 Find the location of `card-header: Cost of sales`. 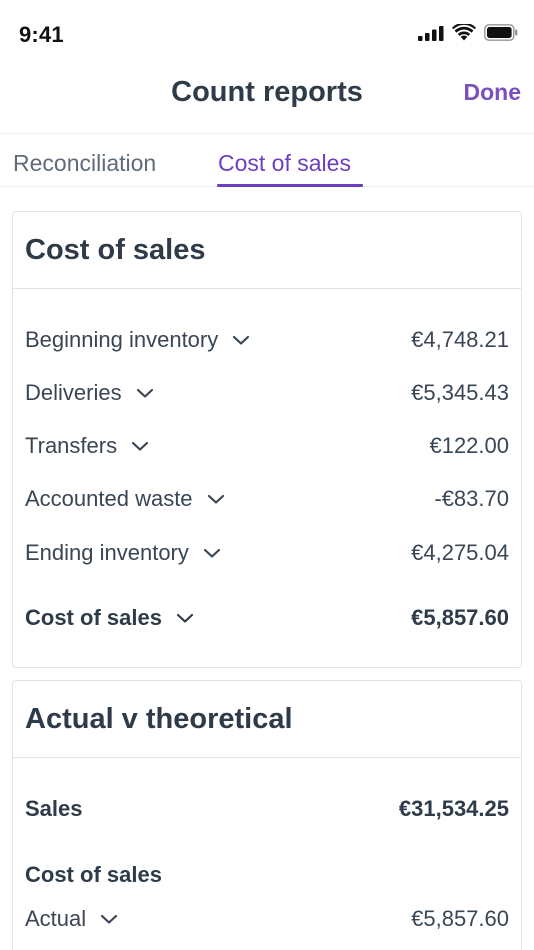

card-header: Cost of sales is located at coordinates (267, 250).